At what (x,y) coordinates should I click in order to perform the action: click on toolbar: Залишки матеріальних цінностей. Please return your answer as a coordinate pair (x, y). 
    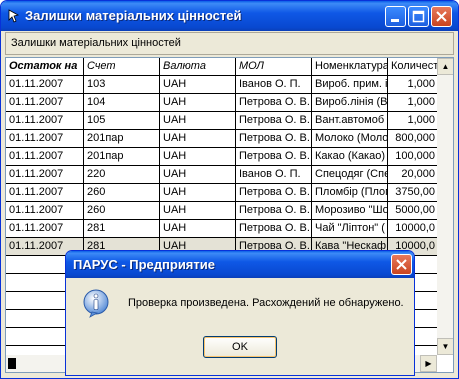
    Looking at the image, I should click on (229, 43).